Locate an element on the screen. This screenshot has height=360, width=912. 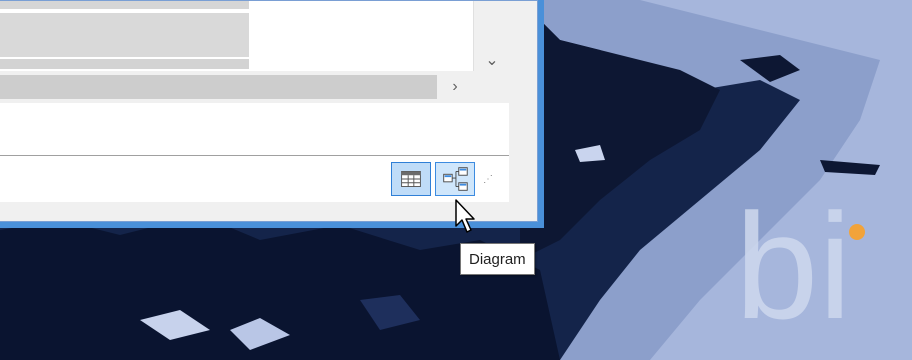
diagram-view-button is located at coordinates (455, 179).